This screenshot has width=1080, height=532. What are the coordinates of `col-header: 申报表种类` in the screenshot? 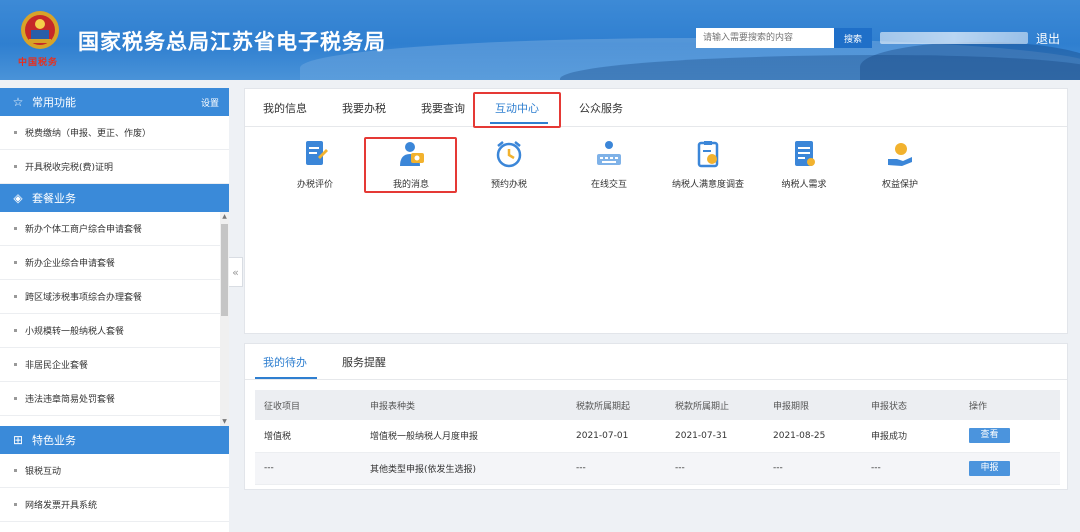 It's located at (464, 405).